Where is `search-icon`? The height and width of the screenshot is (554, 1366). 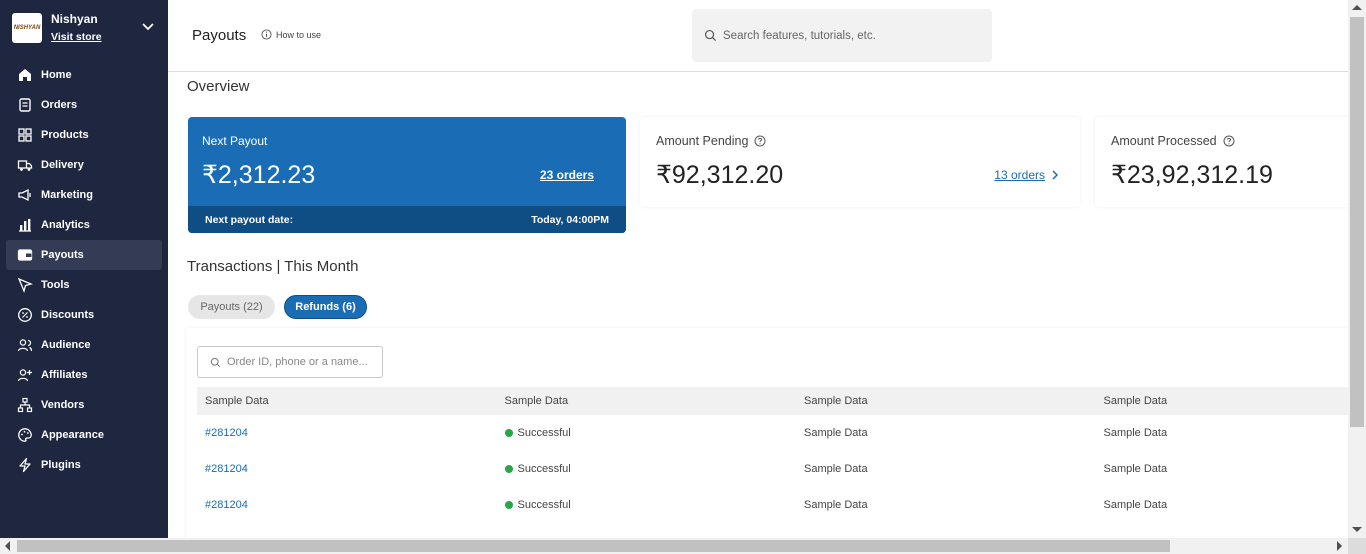 search-icon is located at coordinates (710, 35).